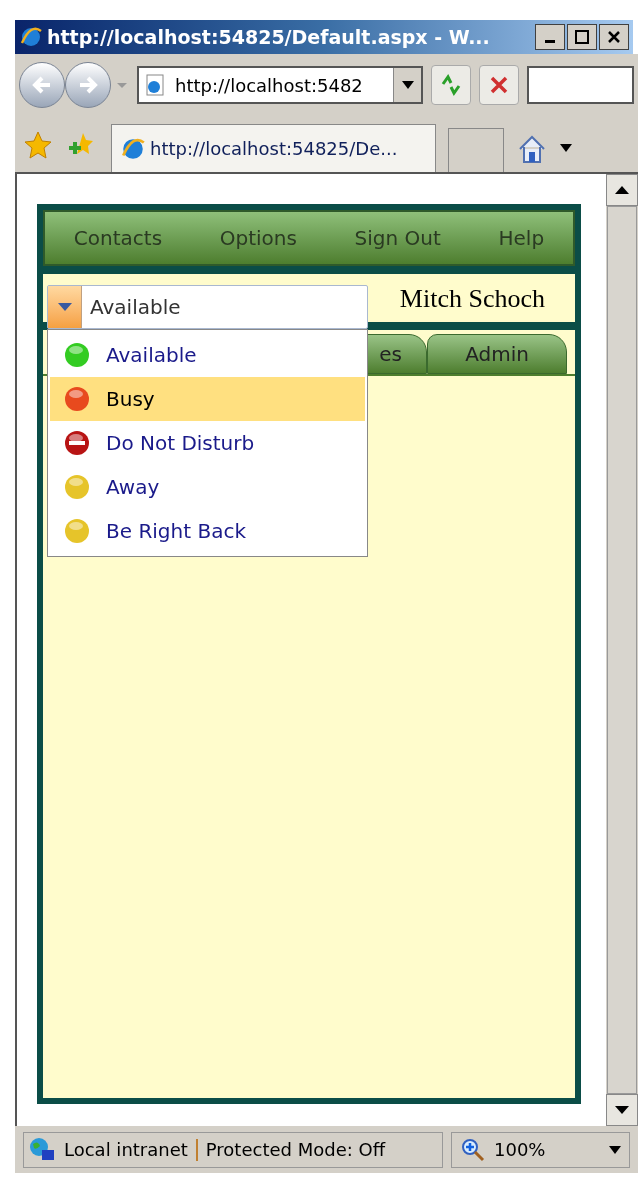  What do you see at coordinates (550, 37) in the screenshot?
I see `minimize-button` at bounding box center [550, 37].